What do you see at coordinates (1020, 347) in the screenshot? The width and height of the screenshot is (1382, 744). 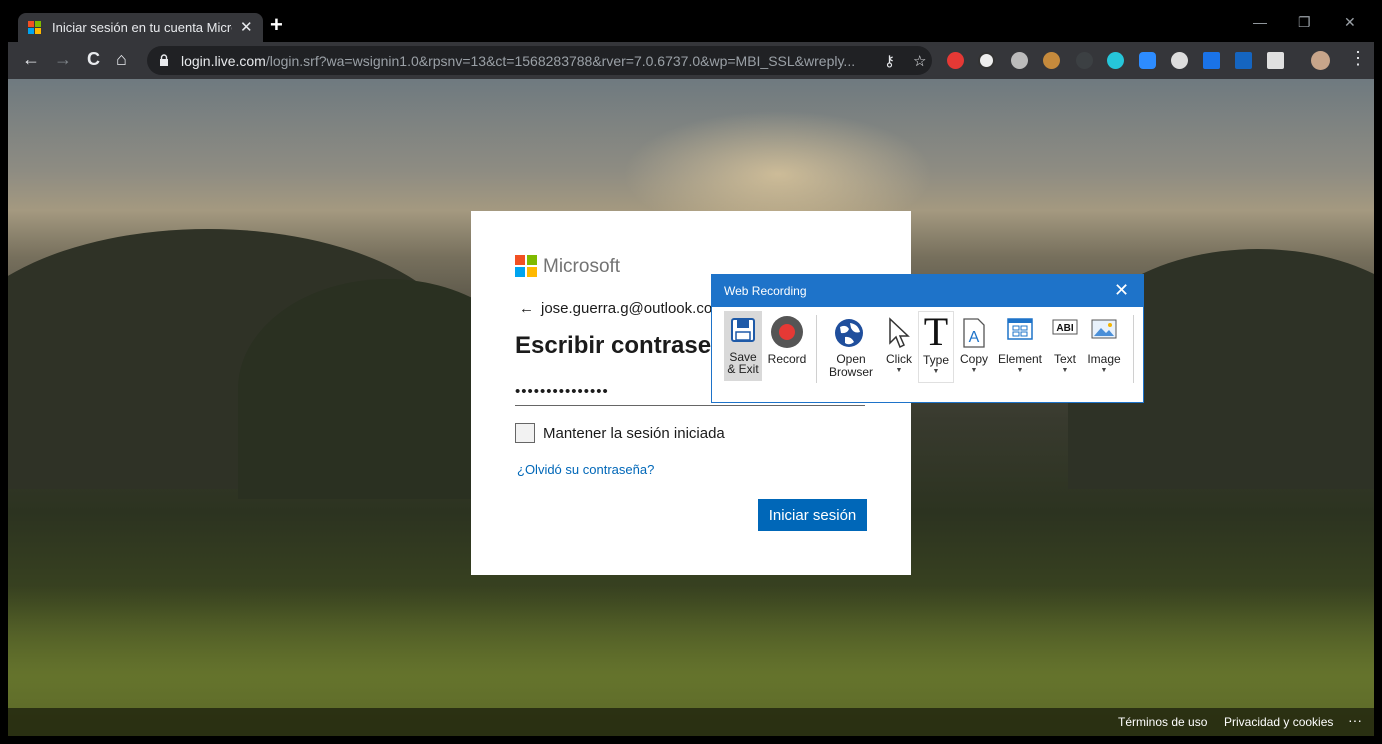 I see `element-button: Element ▼` at bounding box center [1020, 347].